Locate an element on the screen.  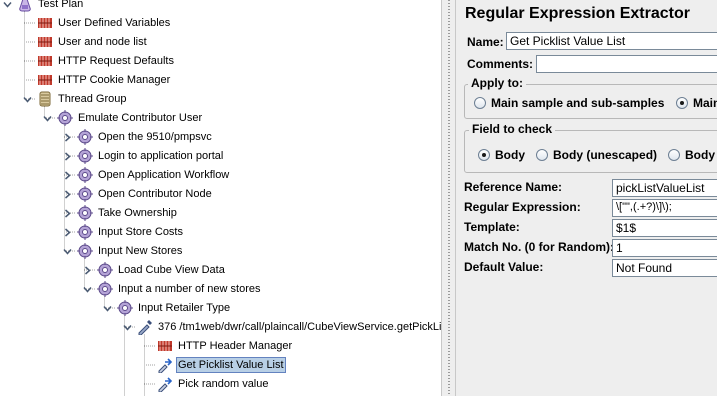
tree-node-emulate-contributor-user: Emulate Contributor User is located at coordinates (130, 117).